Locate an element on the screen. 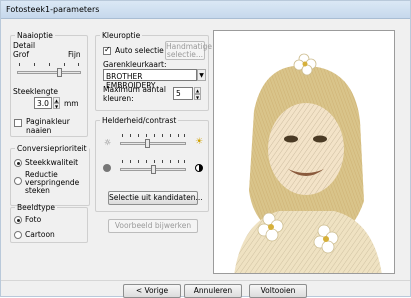 The width and height of the screenshot is (411, 298). detail-ticks is located at coordinates (49, 65).